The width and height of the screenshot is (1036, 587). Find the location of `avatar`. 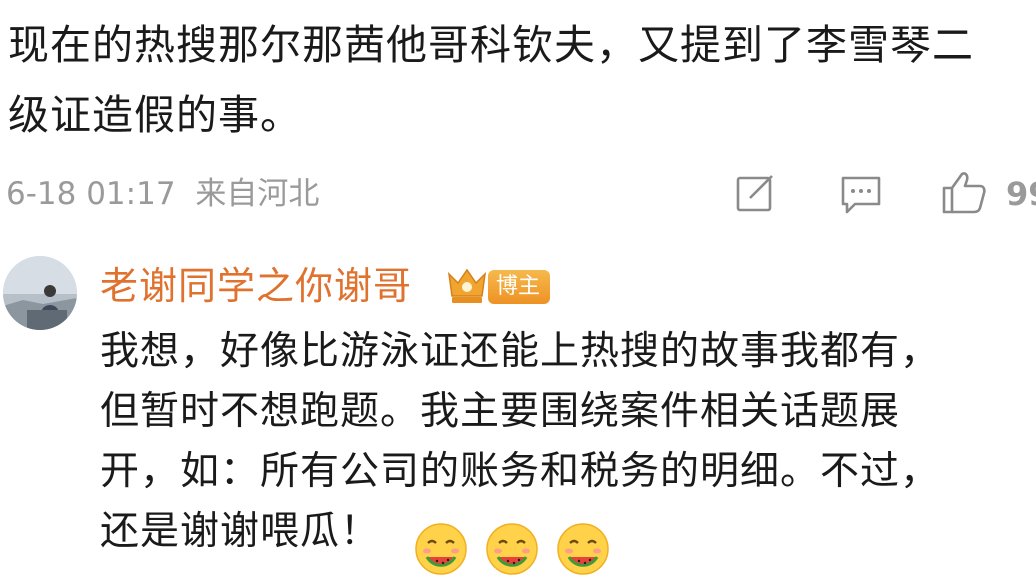

avatar is located at coordinates (40, 293).